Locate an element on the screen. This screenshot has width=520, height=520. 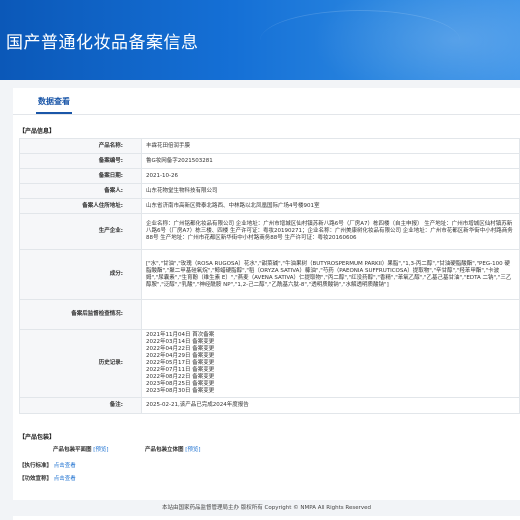
standard-view-link: 点击查看 is located at coordinates (65, 466).